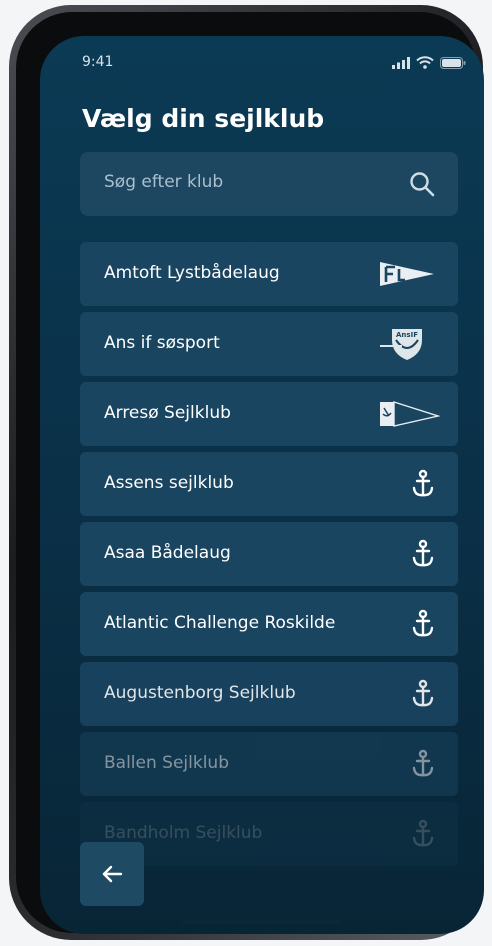  I want to click on club-list-item: Assens sejlklub, so click(269, 484).